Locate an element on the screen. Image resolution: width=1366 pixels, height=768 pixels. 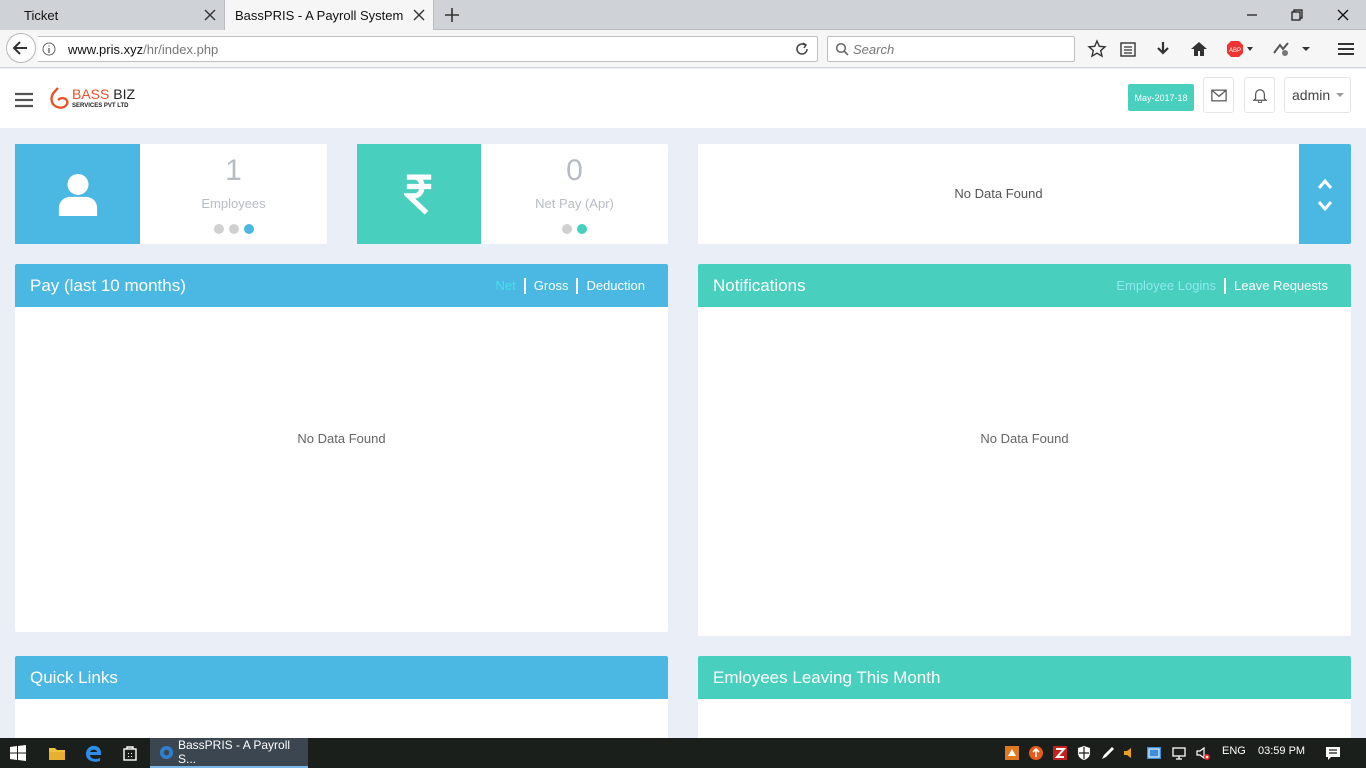
slider-empty-text: No Data Found is located at coordinates (998, 193).